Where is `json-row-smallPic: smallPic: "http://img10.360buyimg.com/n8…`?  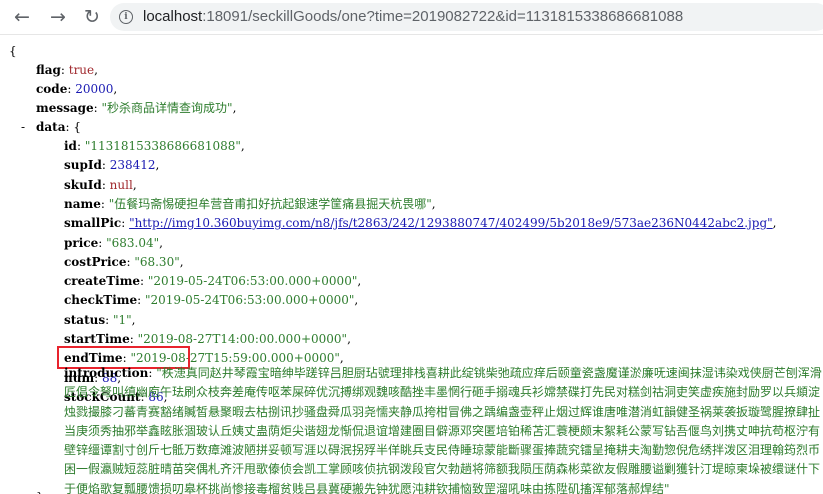
json-row-smallPic: smallPic: "http://img10.360buyimg.com/n8… is located at coordinates (420, 223).